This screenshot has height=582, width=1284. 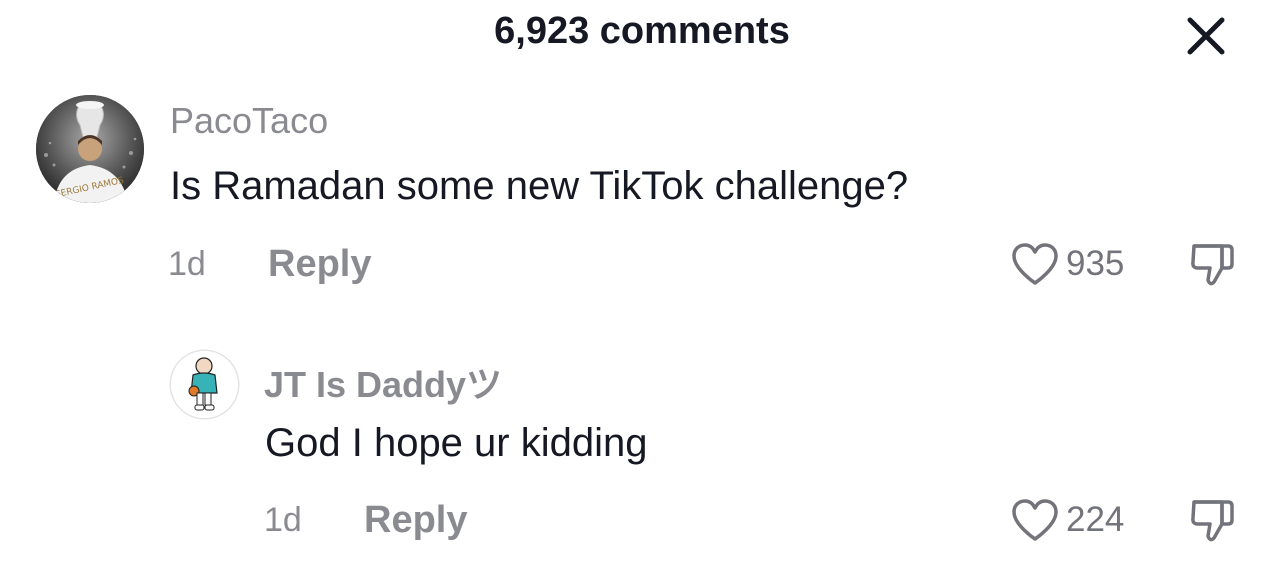 I want to click on like-button: 224, so click(x=1067, y=520).